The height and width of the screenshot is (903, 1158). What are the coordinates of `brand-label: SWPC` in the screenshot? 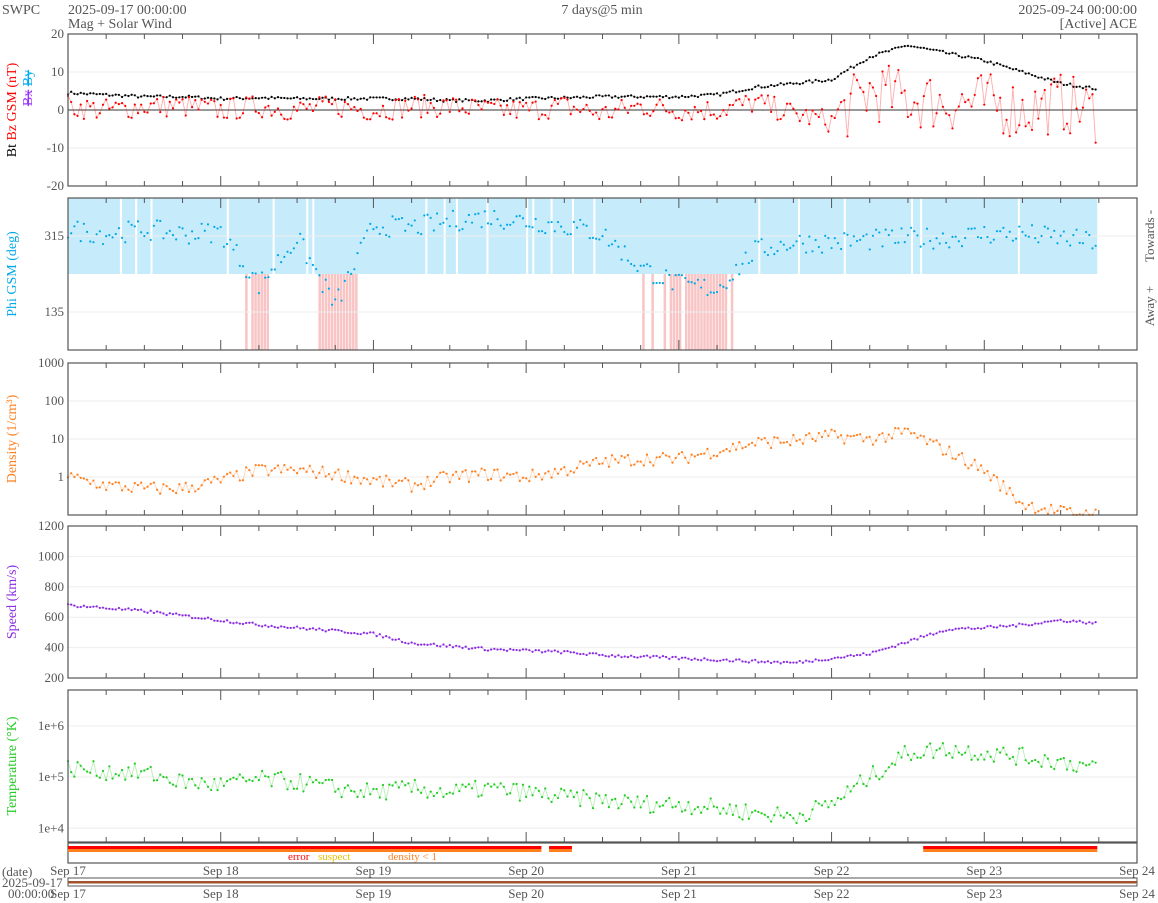 It's located at (21, 10).